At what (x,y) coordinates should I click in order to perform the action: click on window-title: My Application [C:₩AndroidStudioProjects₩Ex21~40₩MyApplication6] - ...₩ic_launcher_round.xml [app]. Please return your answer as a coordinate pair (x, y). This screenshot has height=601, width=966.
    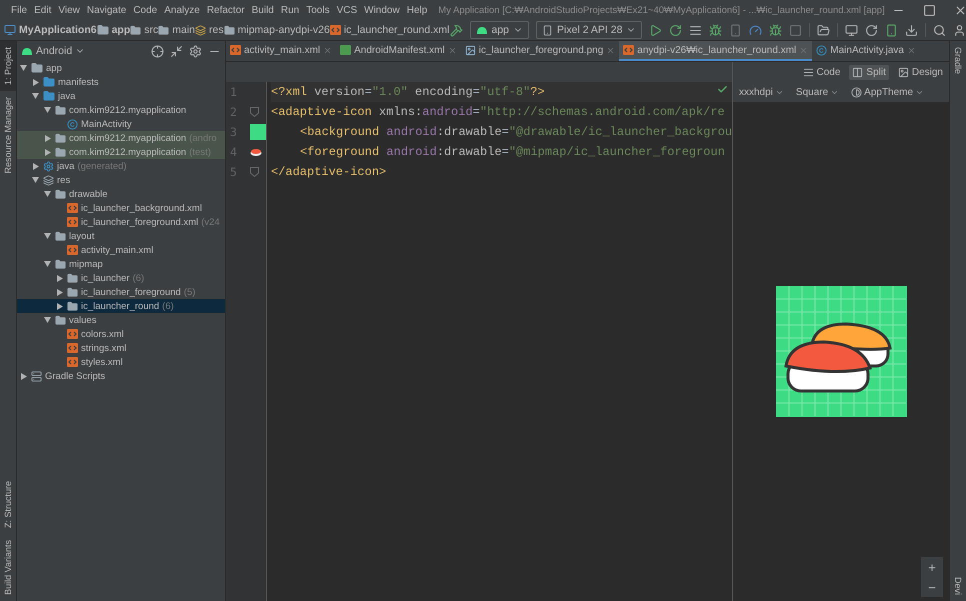
    Looking at the image, I should click on (661, 10).